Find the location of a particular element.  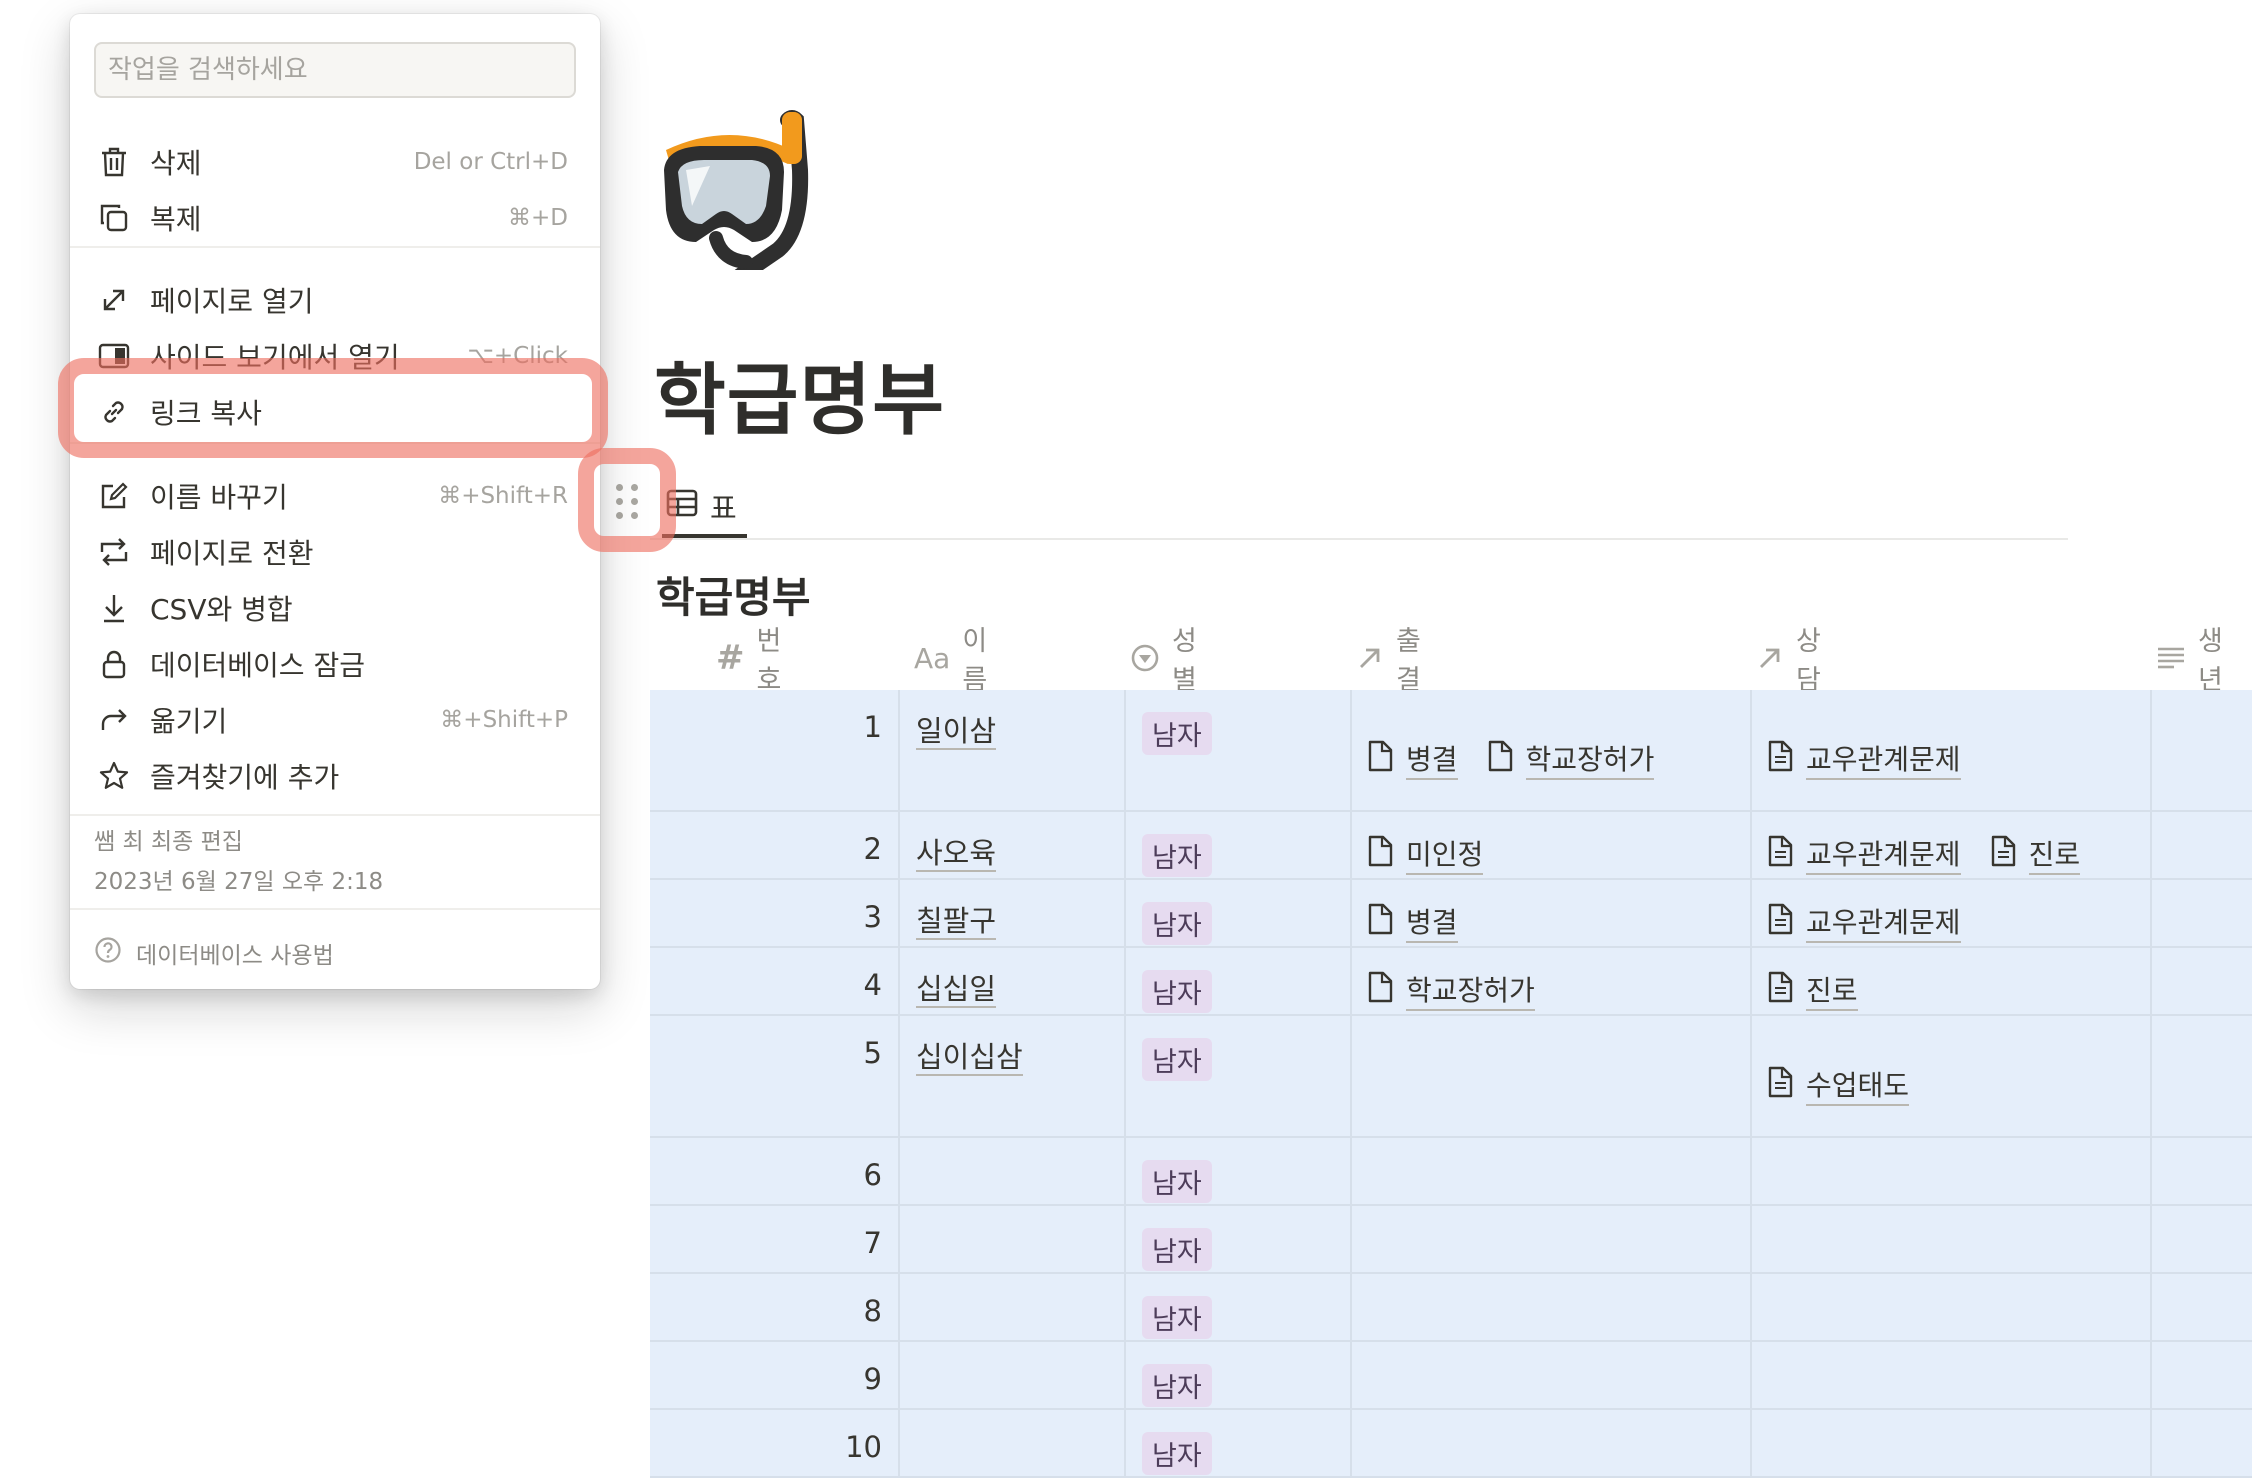

cell-number: 2 is located at coordinates (775, 845).